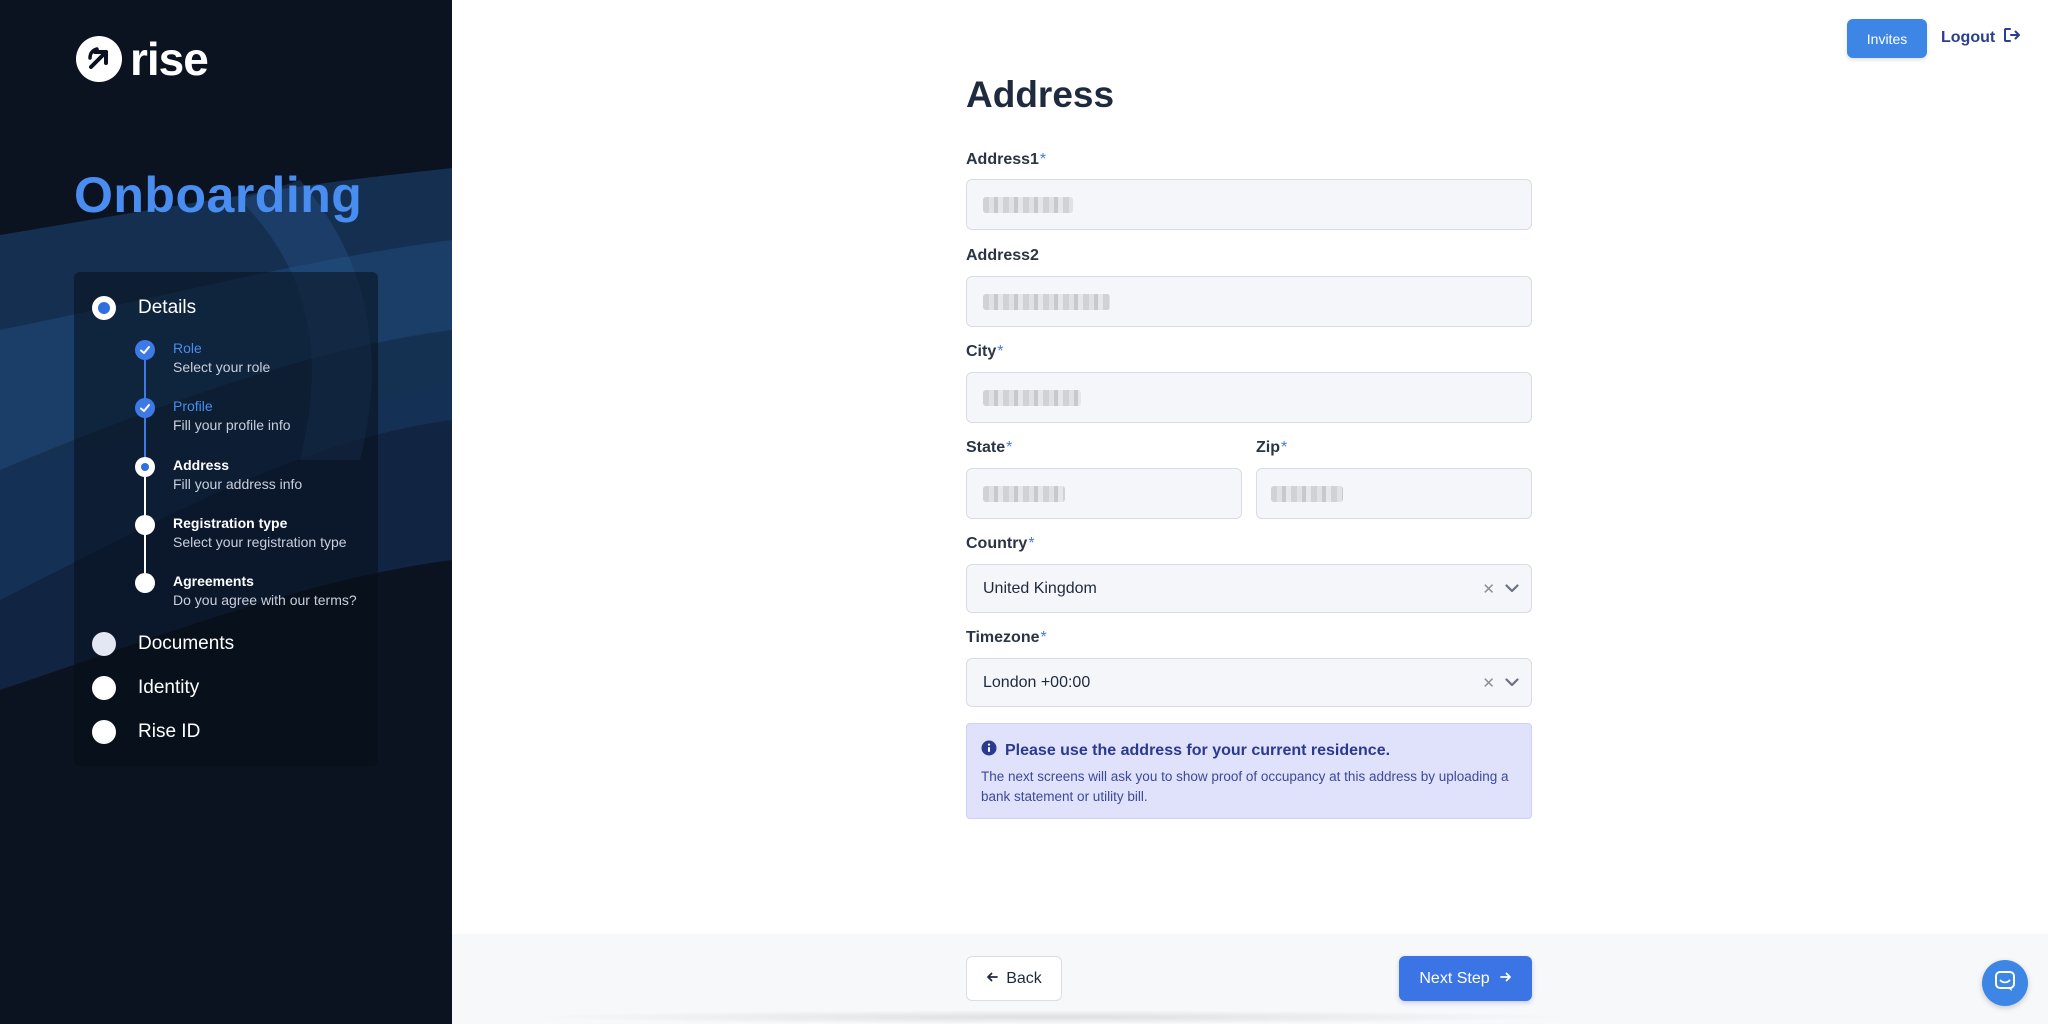 Image resolution: width=2048 pixels, height=1024 pixels. Describe the element at coordinates (202, 358) in the screenshot. I see `substep-role: Role Select your role` at that location.